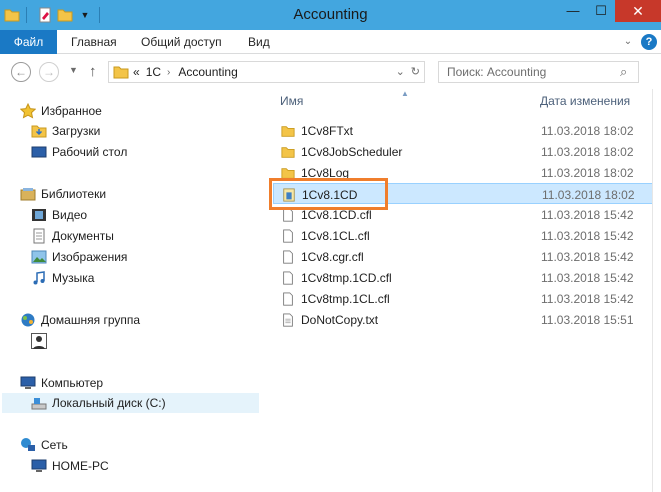  Describe the element at coordinates (28, 111) in the screenshot. I see `star-icon` at that location.